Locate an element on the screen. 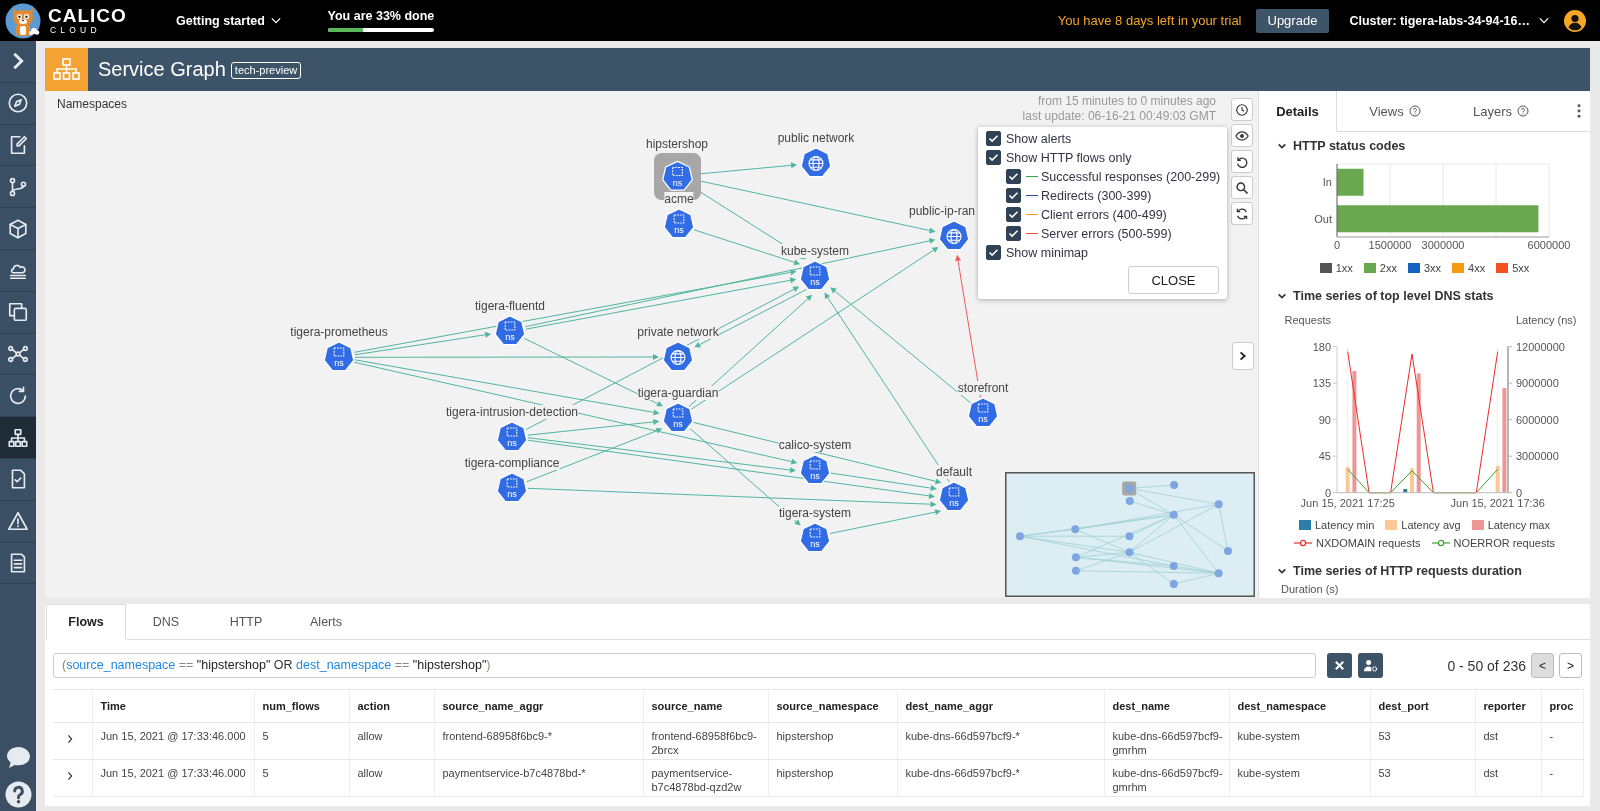  user-avatar-icon is located at coordinates (1575, 20).